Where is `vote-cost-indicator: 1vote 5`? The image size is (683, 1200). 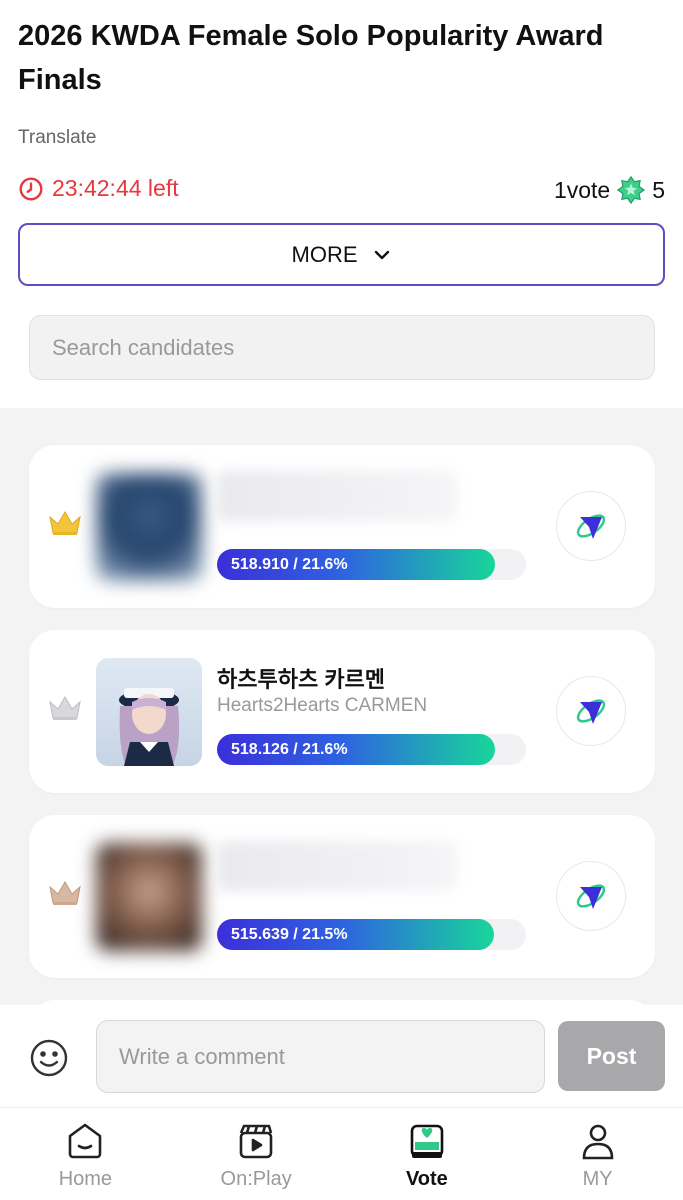 vote-cost-indicator: 1vote 5 is located at coordinates (609, 190).